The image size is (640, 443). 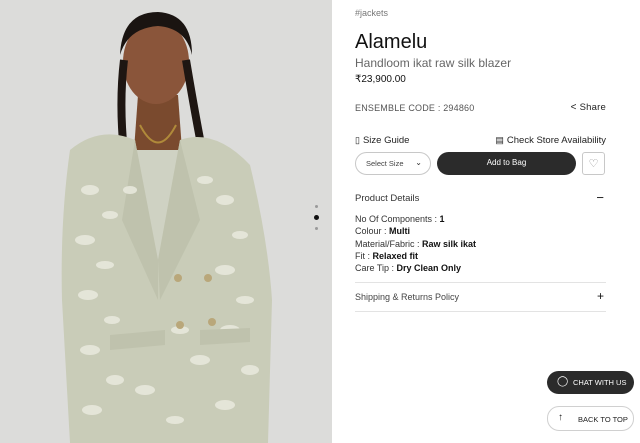 What do you see at coordinates (480, 107) in the screenshot?
I see `ensemble-code-row: ENSEMBLE CODE : 294860 < Share` at bounding box center [480, 107].